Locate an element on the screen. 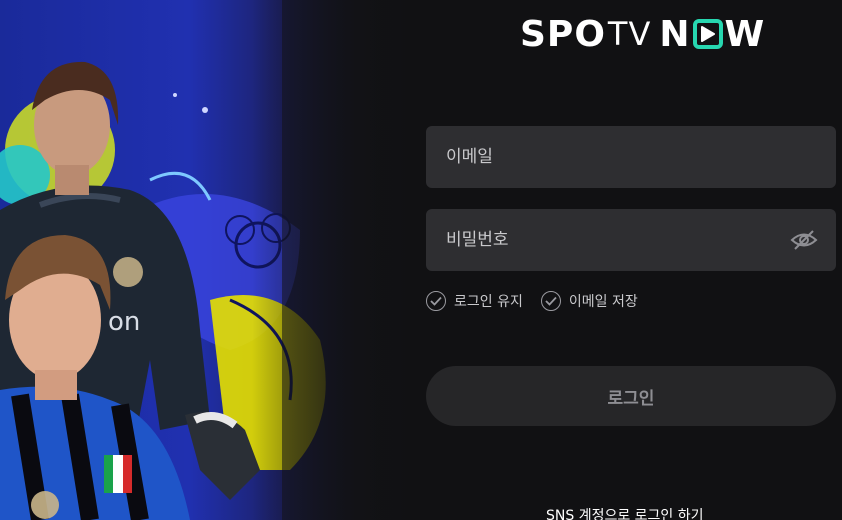 This screenshot has height=520, width=842. save-email-checkbox: 이메일 저장 is located at coordinates (589, 301).